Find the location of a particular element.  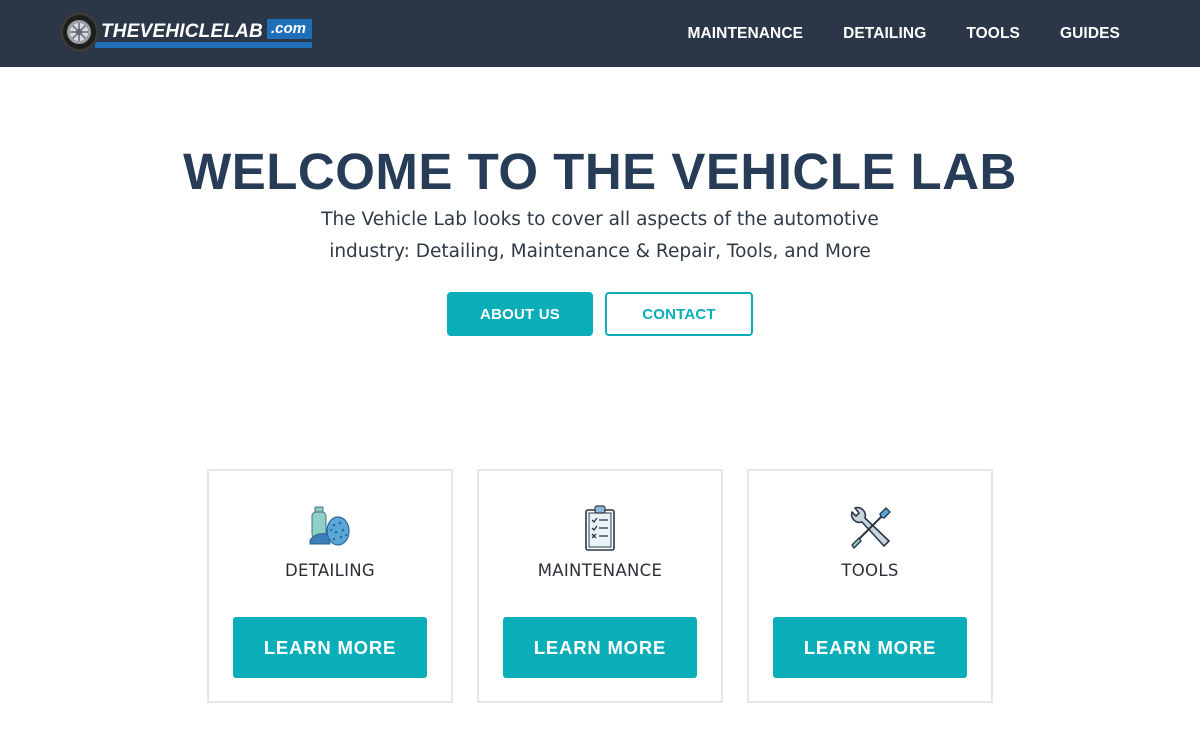

site-logo: THEVEHICLELAB .com is located at coordinates (186, 32).